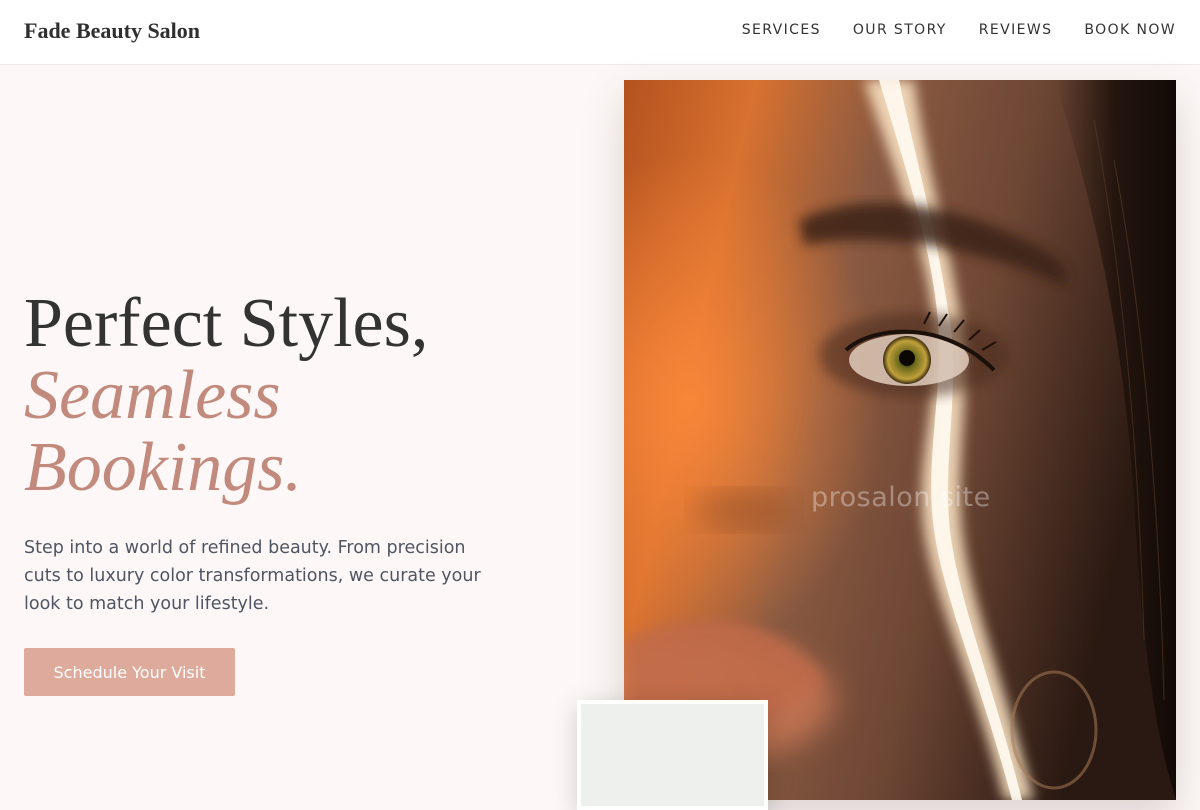 The image size is (1200, 810). Describe the element at coordinates (163, 467) in the screenshot. I see `headline-line-3: Bookings.` at that location.